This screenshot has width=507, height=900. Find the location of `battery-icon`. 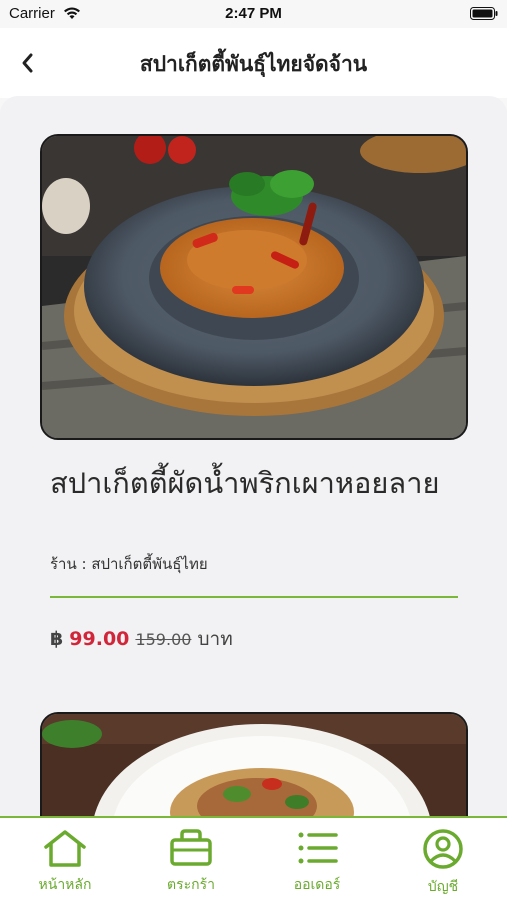

battery-icon is located at coordinates (484, 15).